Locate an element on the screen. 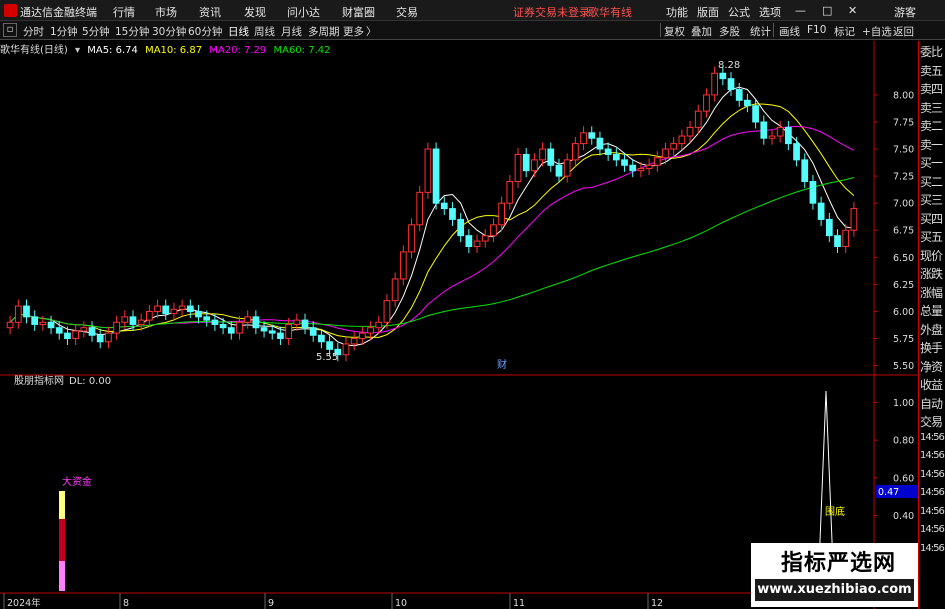 This screenshot has width=945, height=609. tab-period-60min: 60分钟 is located at coordinates (205, 31).